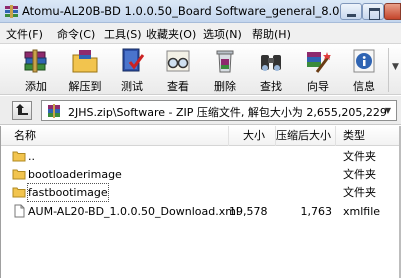 This screenshot has width=401, height=278. What do you see at coordinates (201, 156) in the screenshot?
I see `table-row: .. 文件夹` at bounding box center [201, 156].